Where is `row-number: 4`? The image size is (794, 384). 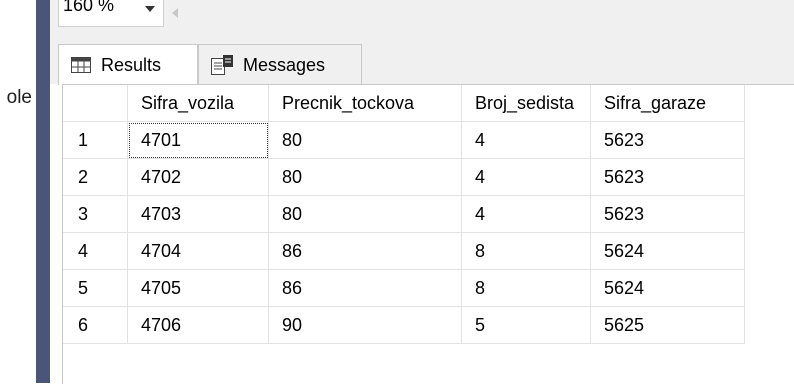 row-number: 4 is located at coordinates (95, 251).